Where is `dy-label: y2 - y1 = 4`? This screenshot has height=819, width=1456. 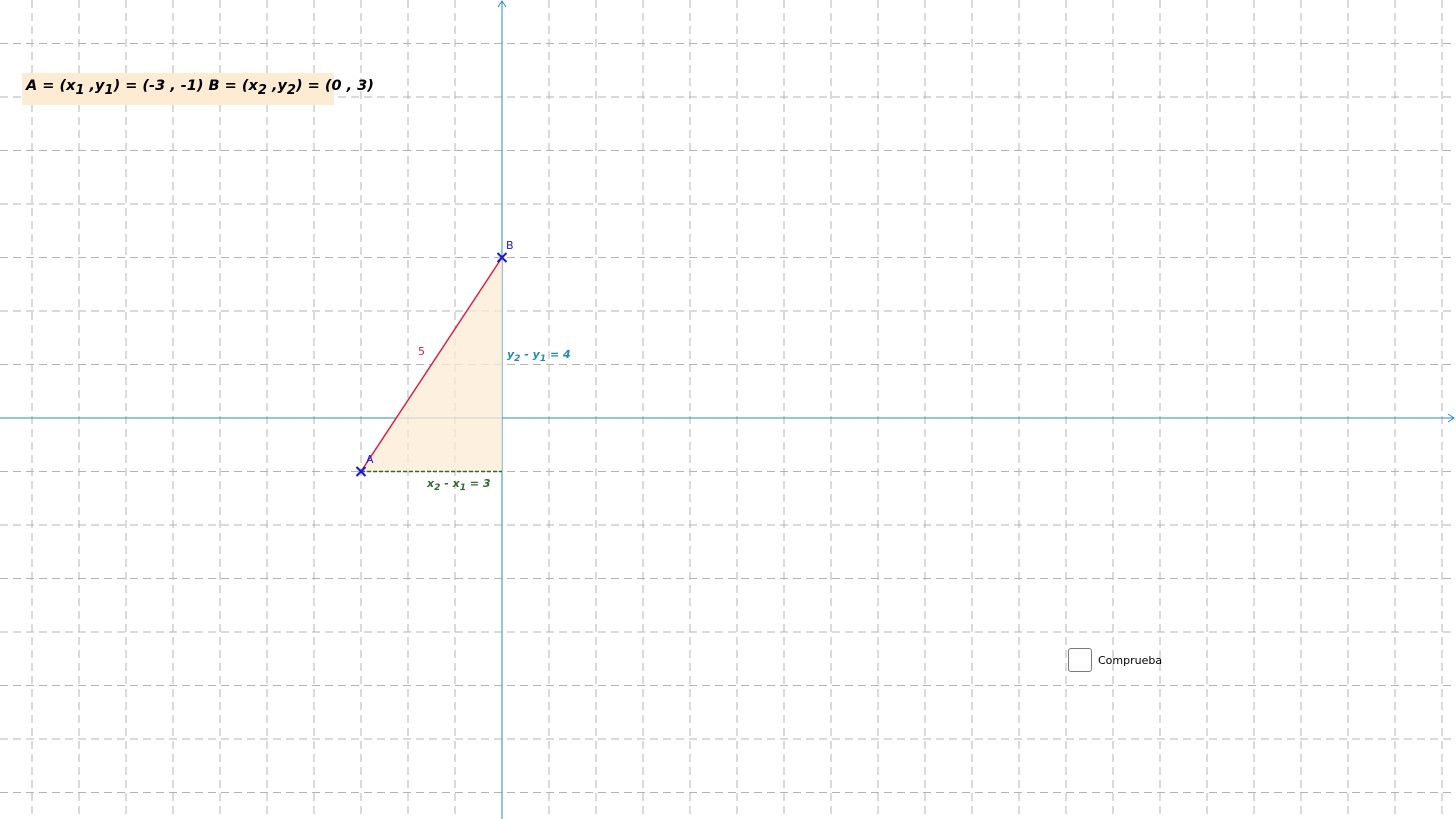
dy-label: y2 - y1 = 4 is located at coordinates (539, 356).